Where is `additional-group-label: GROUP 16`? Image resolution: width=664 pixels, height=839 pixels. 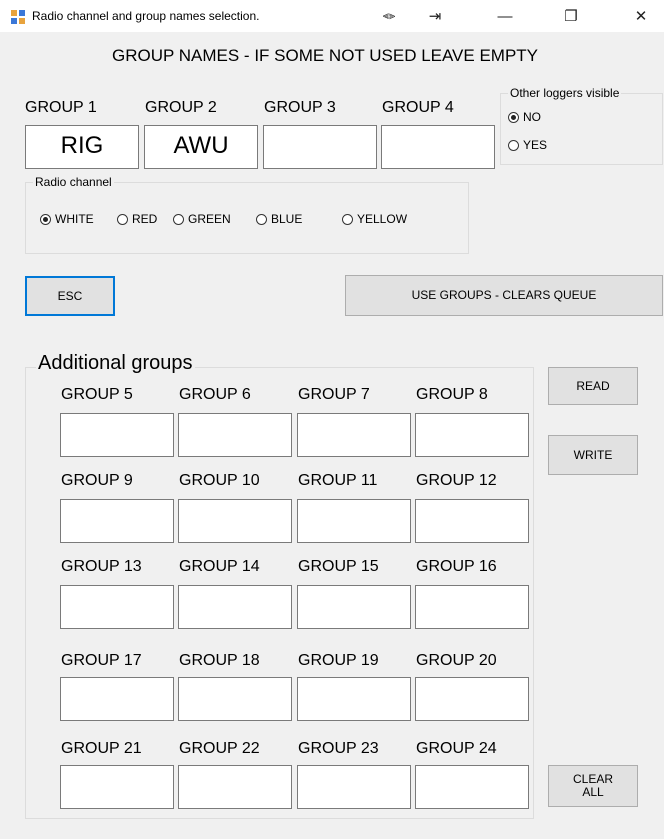
additional-group-label: GROUP 16 is located at coordinates (456, 566).